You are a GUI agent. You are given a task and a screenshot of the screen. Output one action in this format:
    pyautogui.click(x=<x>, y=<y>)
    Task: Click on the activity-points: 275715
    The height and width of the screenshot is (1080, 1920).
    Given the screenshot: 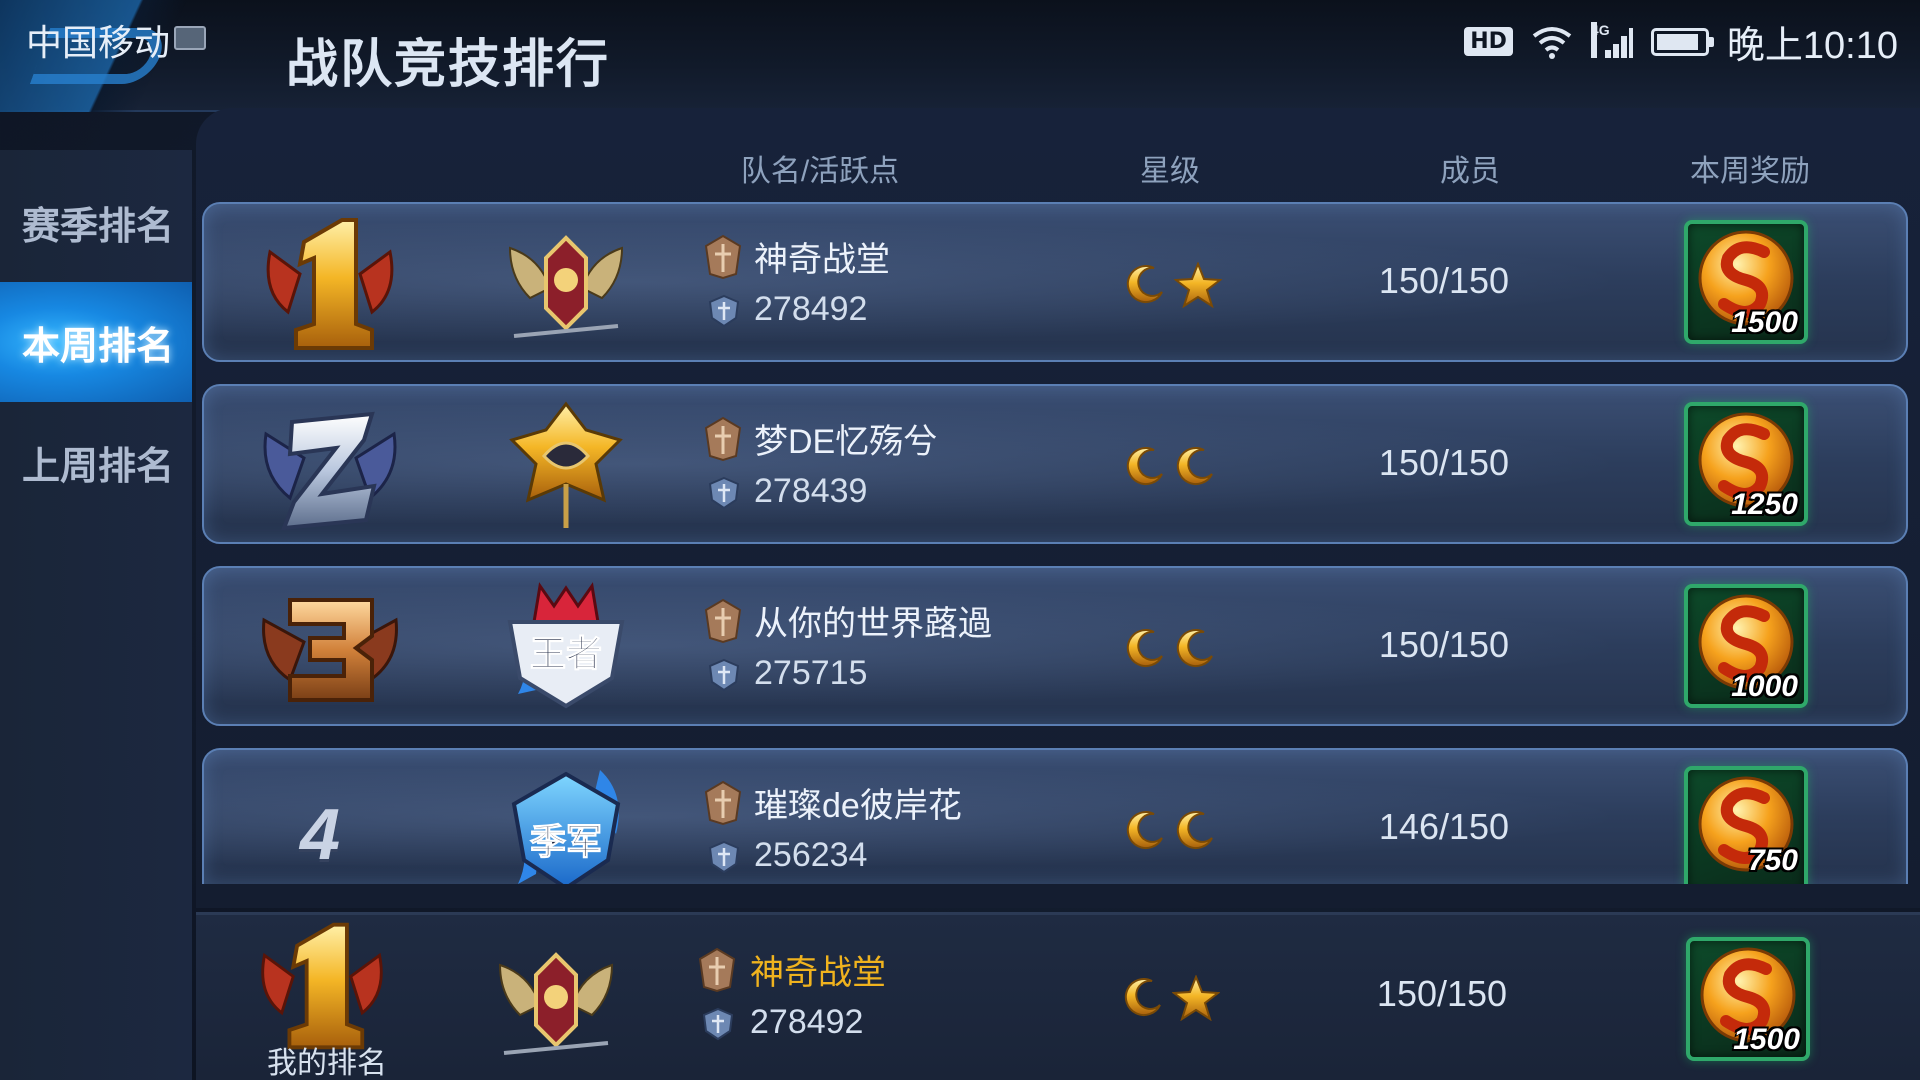 What is the action you would take?
    pyautogui.click(x=811, y=673)
    